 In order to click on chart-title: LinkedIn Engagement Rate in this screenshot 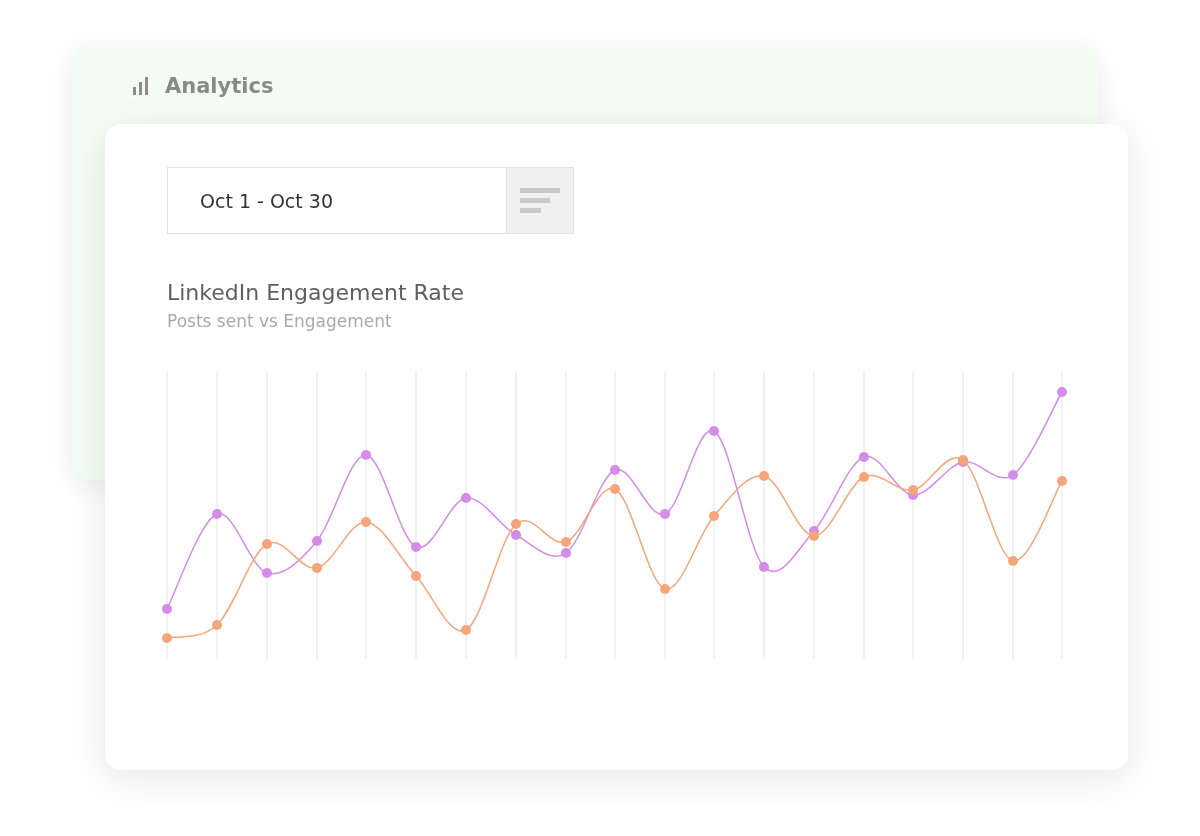, I will do `click(316, 292)`.